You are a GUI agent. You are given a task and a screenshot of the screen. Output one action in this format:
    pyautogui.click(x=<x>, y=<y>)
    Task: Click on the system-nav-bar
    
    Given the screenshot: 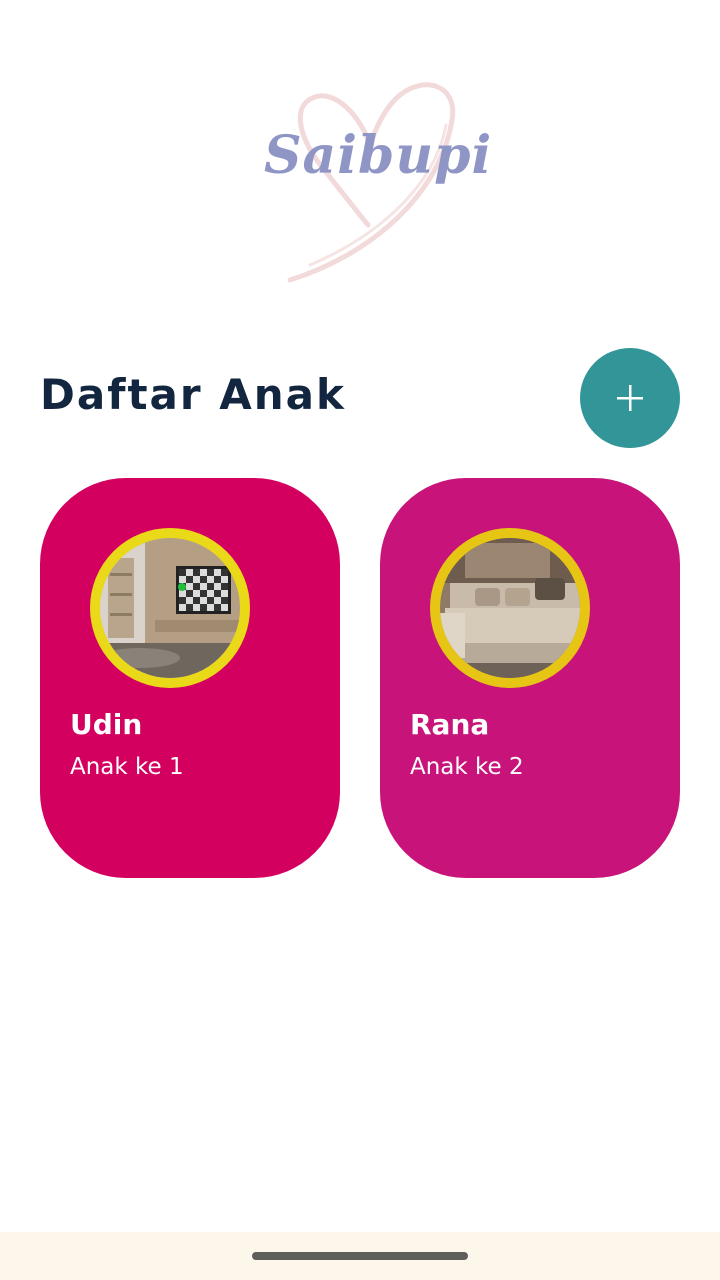 What is the action you would take?
    pyautogui.click(x=360, y=1256)
    